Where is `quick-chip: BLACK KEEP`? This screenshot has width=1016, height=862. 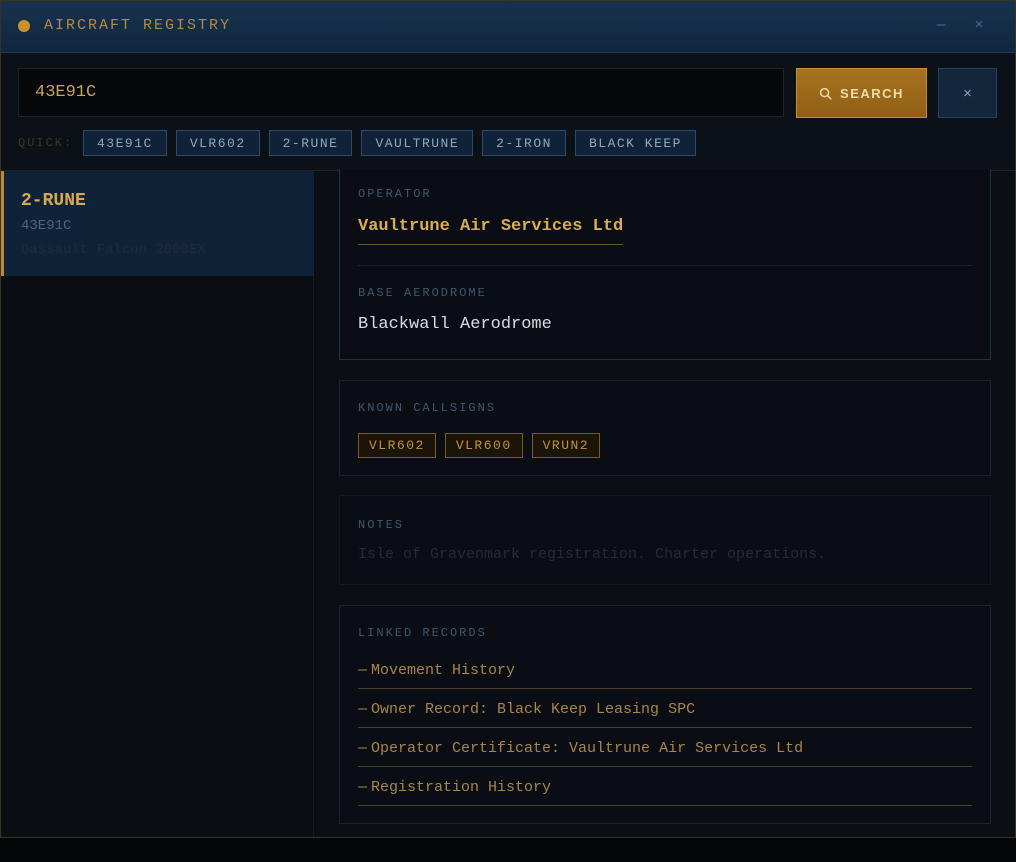 quick-chip: BLACK KEEP is located at coordinates (635, 143).